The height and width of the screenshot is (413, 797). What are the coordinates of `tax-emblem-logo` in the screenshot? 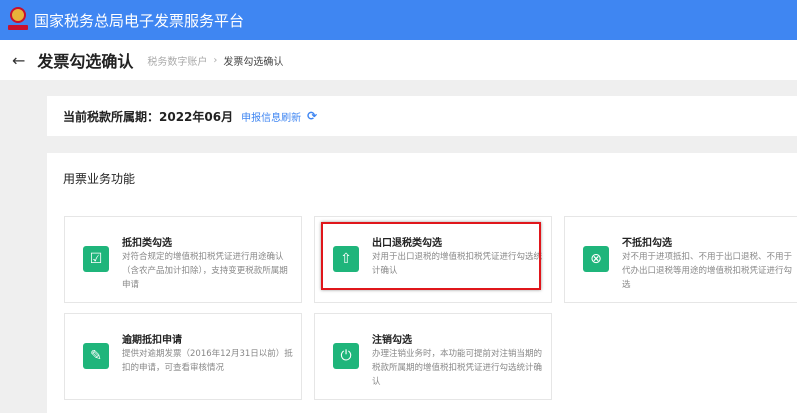 It's located at (18, 20).